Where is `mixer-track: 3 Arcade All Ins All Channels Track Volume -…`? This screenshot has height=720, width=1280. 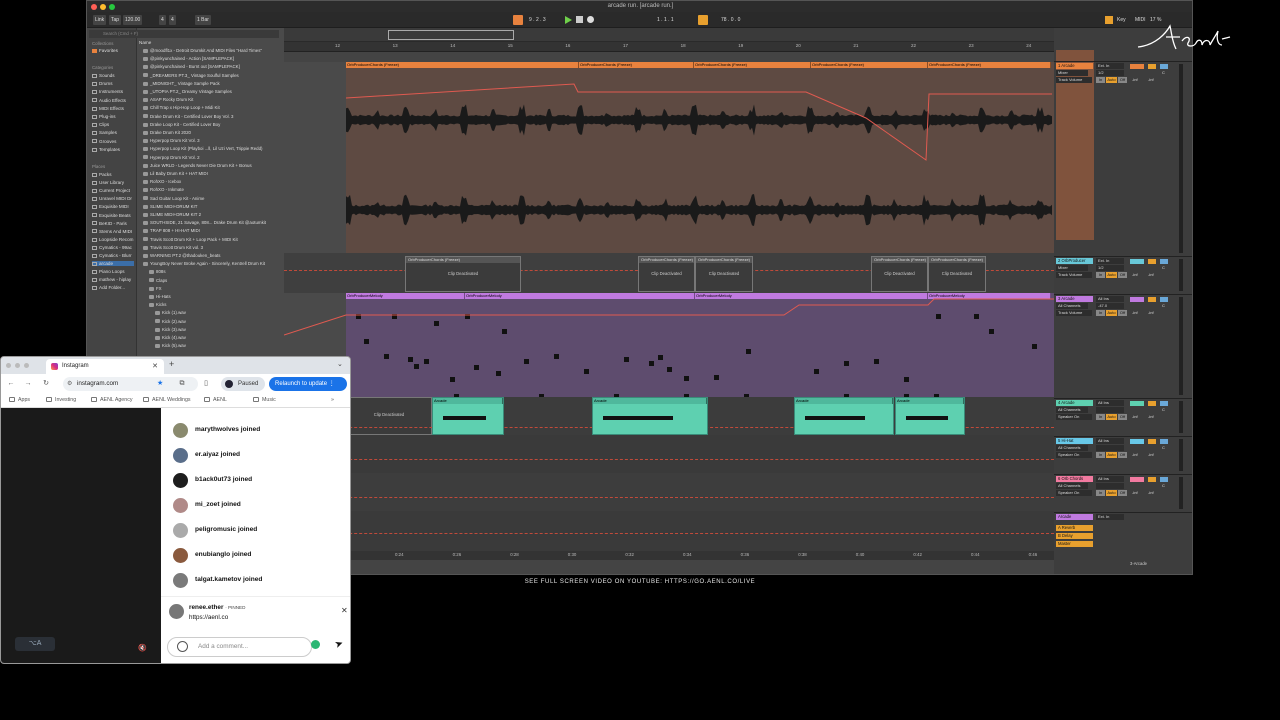
mixer-track: 3 Arcade All Ins All Channels Track Volume -… is located at coordinates (1123, 346).